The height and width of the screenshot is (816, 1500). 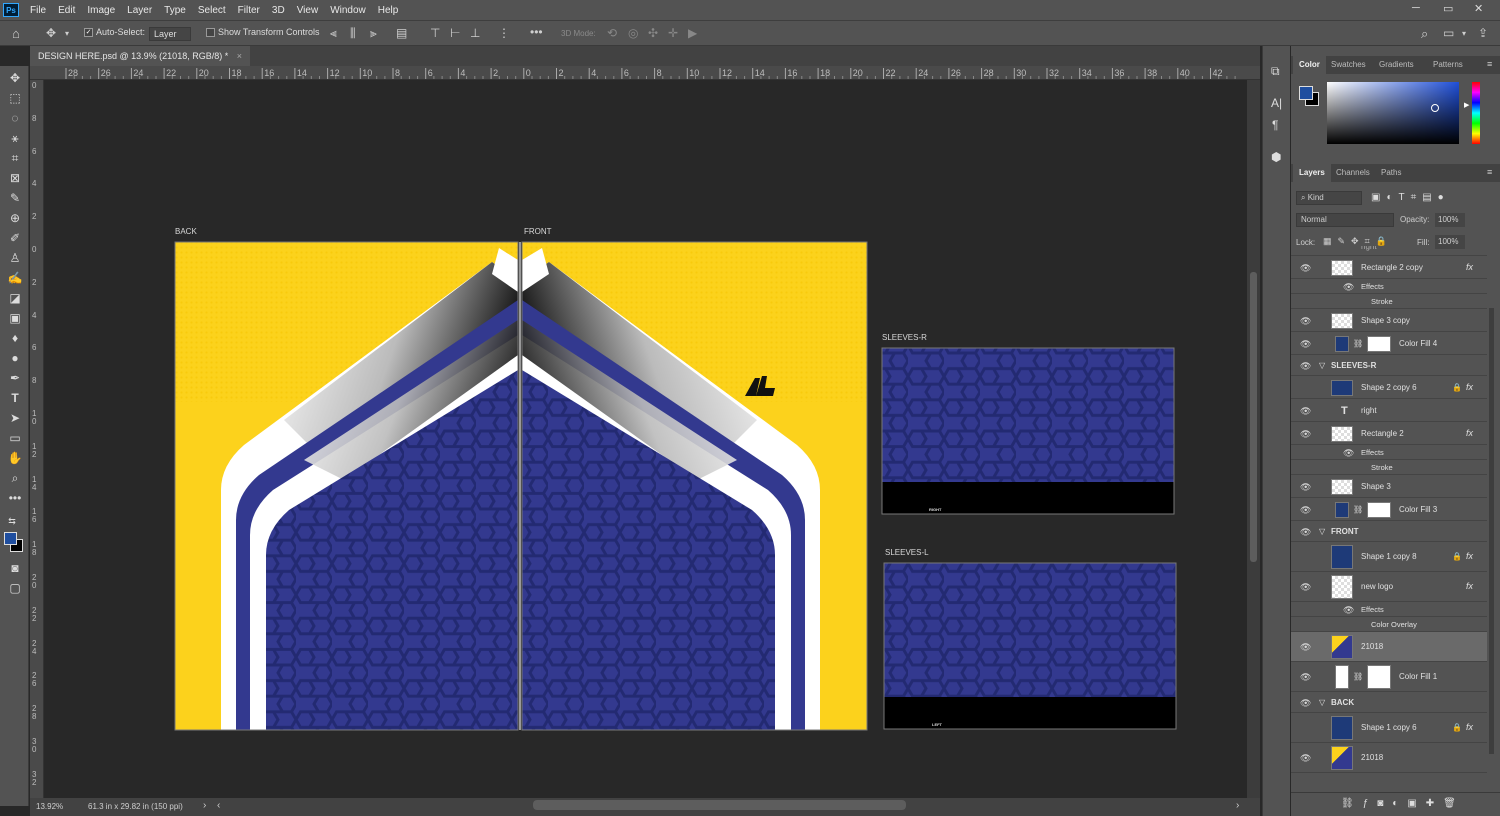 What do you see at coordinates (1448, 33) in the screenshot?
I see `workspace-icon: ▭` at bounding box center [1448, 33].